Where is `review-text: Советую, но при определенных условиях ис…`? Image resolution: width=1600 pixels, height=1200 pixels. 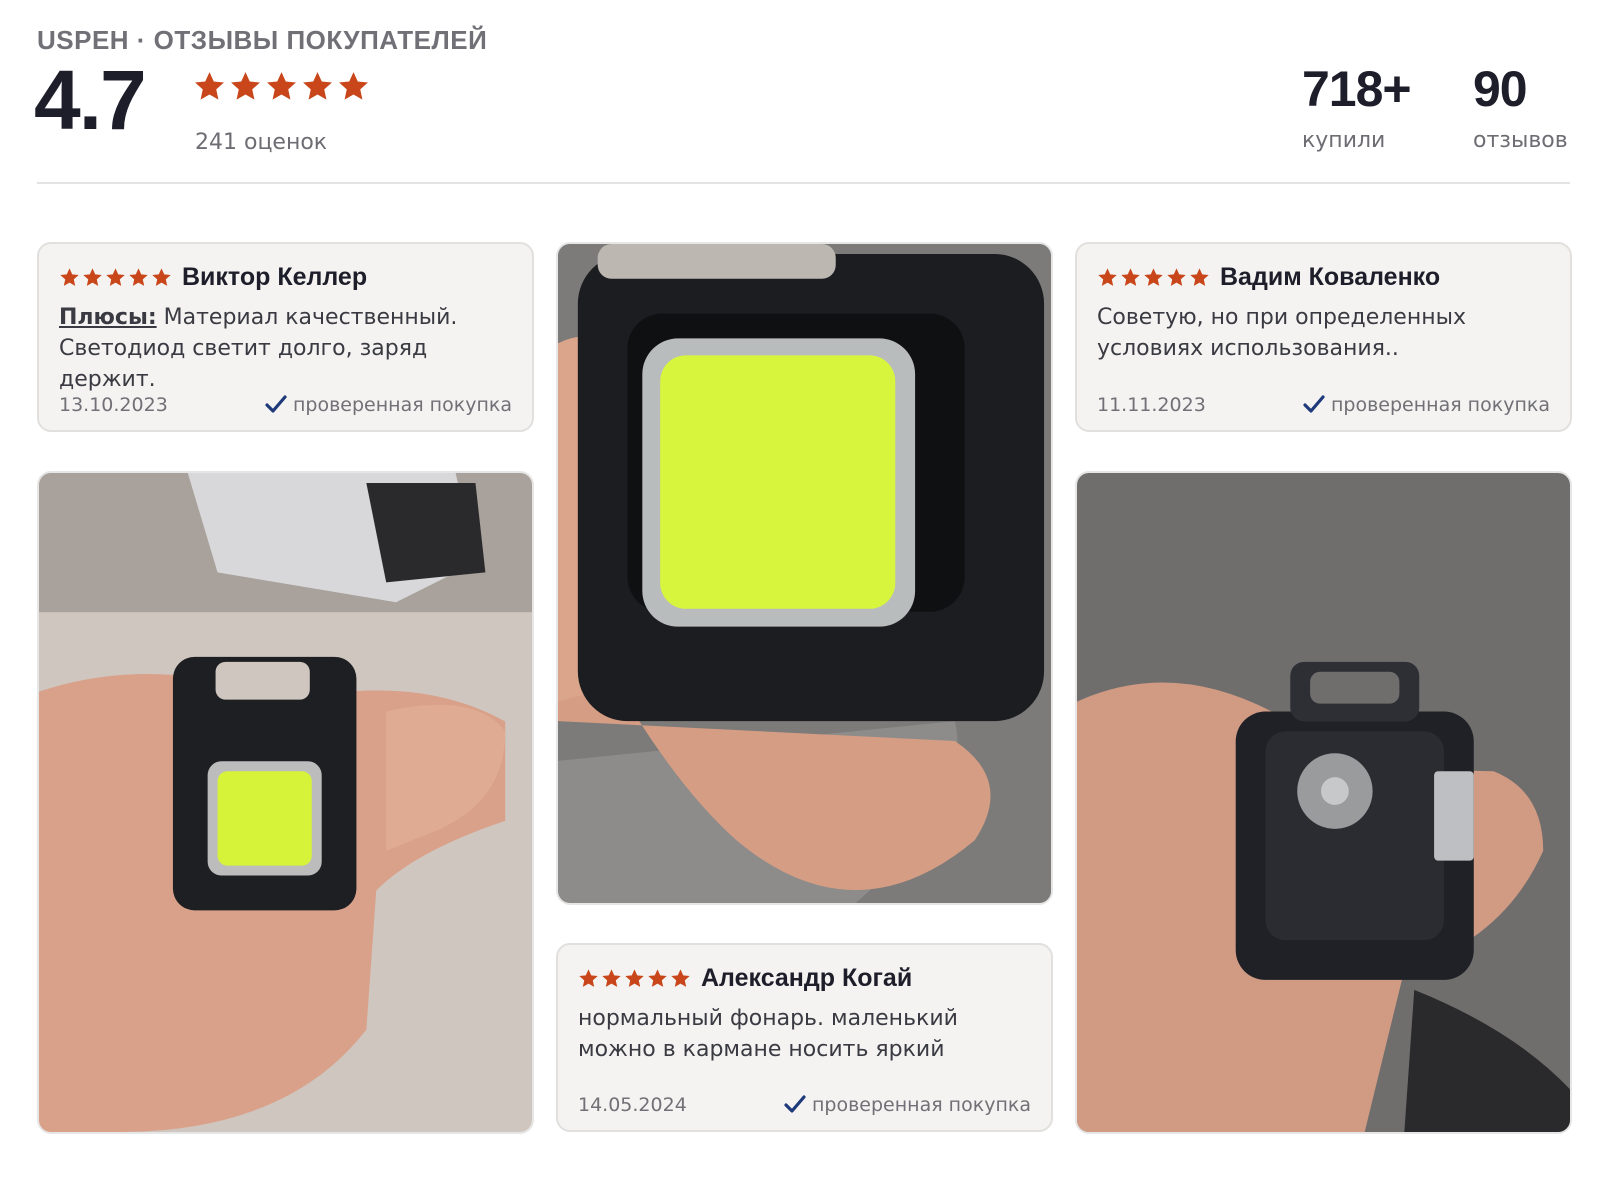 review-text: Советую, но при определенных условиях ис… is located at coordinates (1281, 333).